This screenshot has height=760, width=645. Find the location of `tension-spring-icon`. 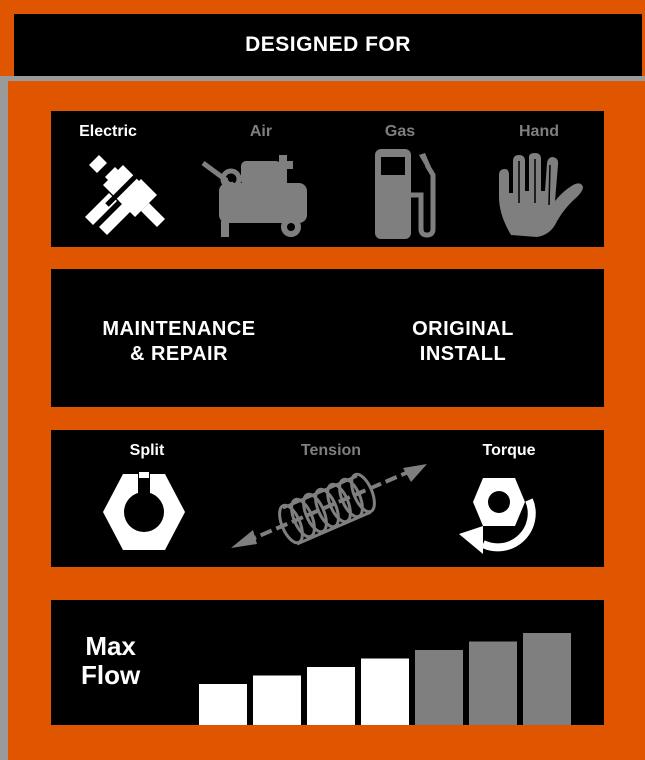

tension-spring-icon is located at coordinates (329, 506).